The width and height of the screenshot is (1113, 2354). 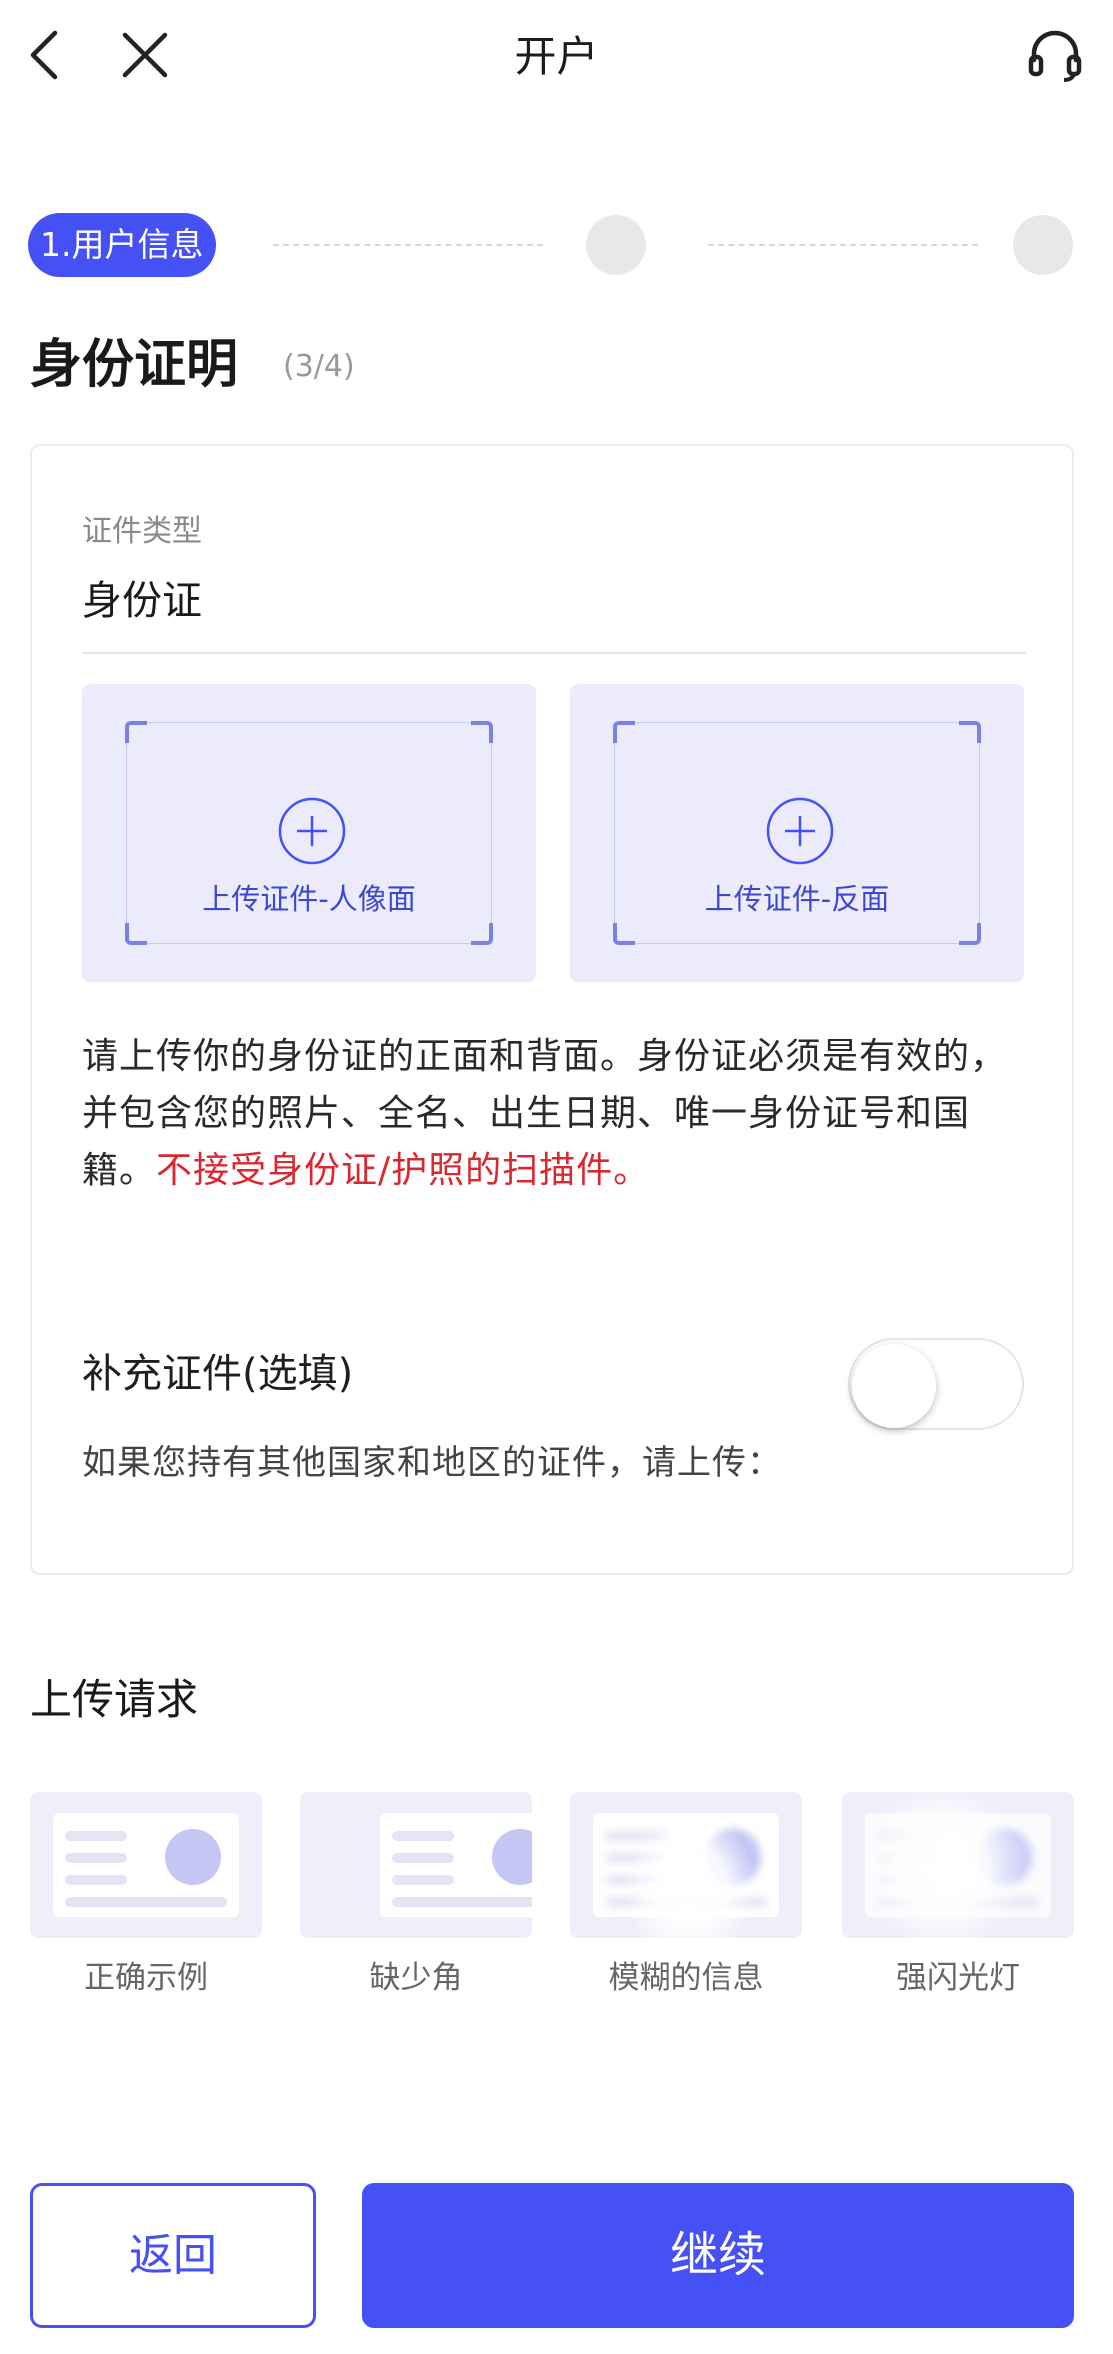 I want to click on document-type-select: 身份证, so click(x=142, y=601).